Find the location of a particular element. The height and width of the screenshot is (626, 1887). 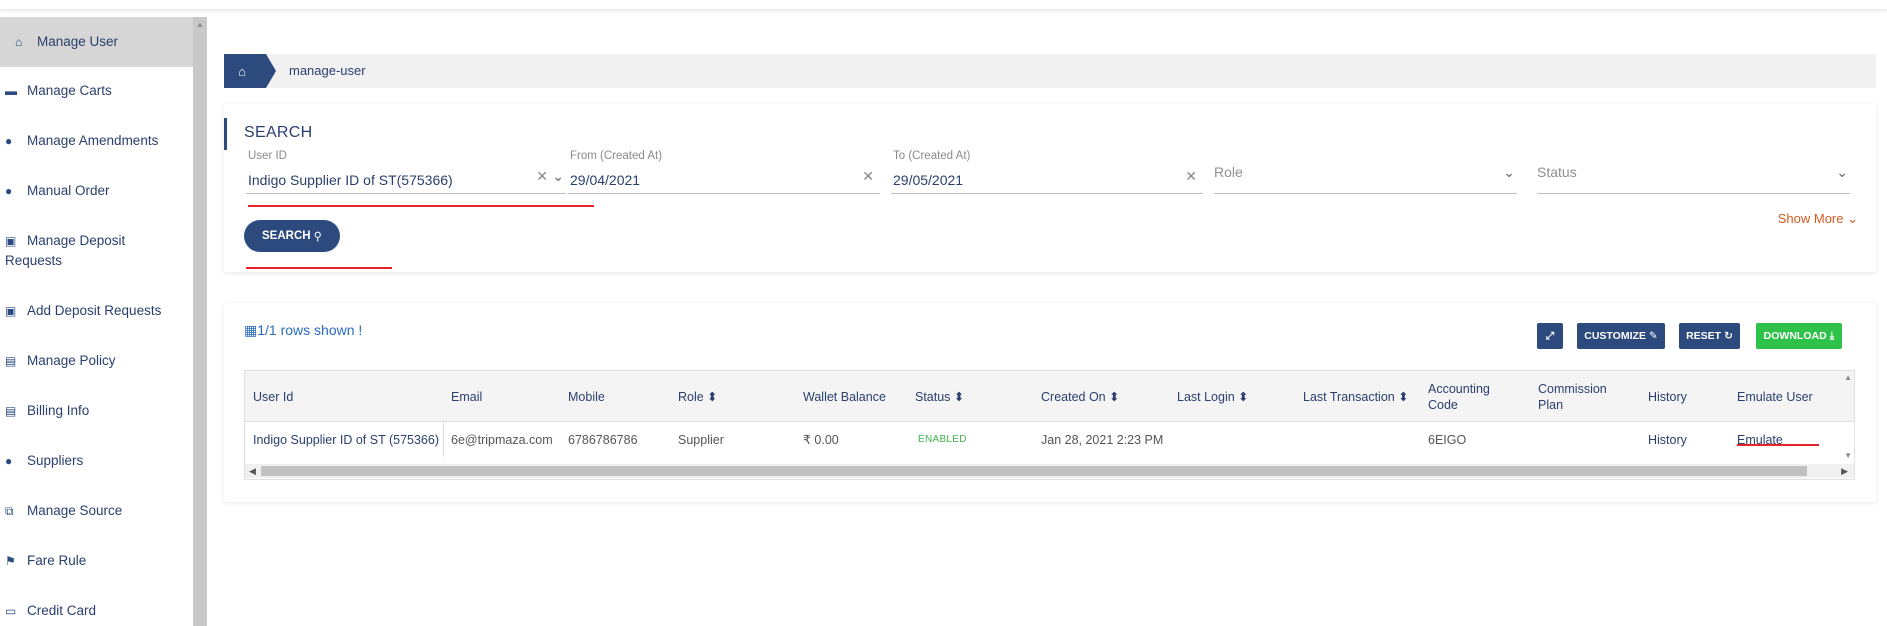

column-header-last-login: Last Login ⬍ is located at coordinates (1237, 396).